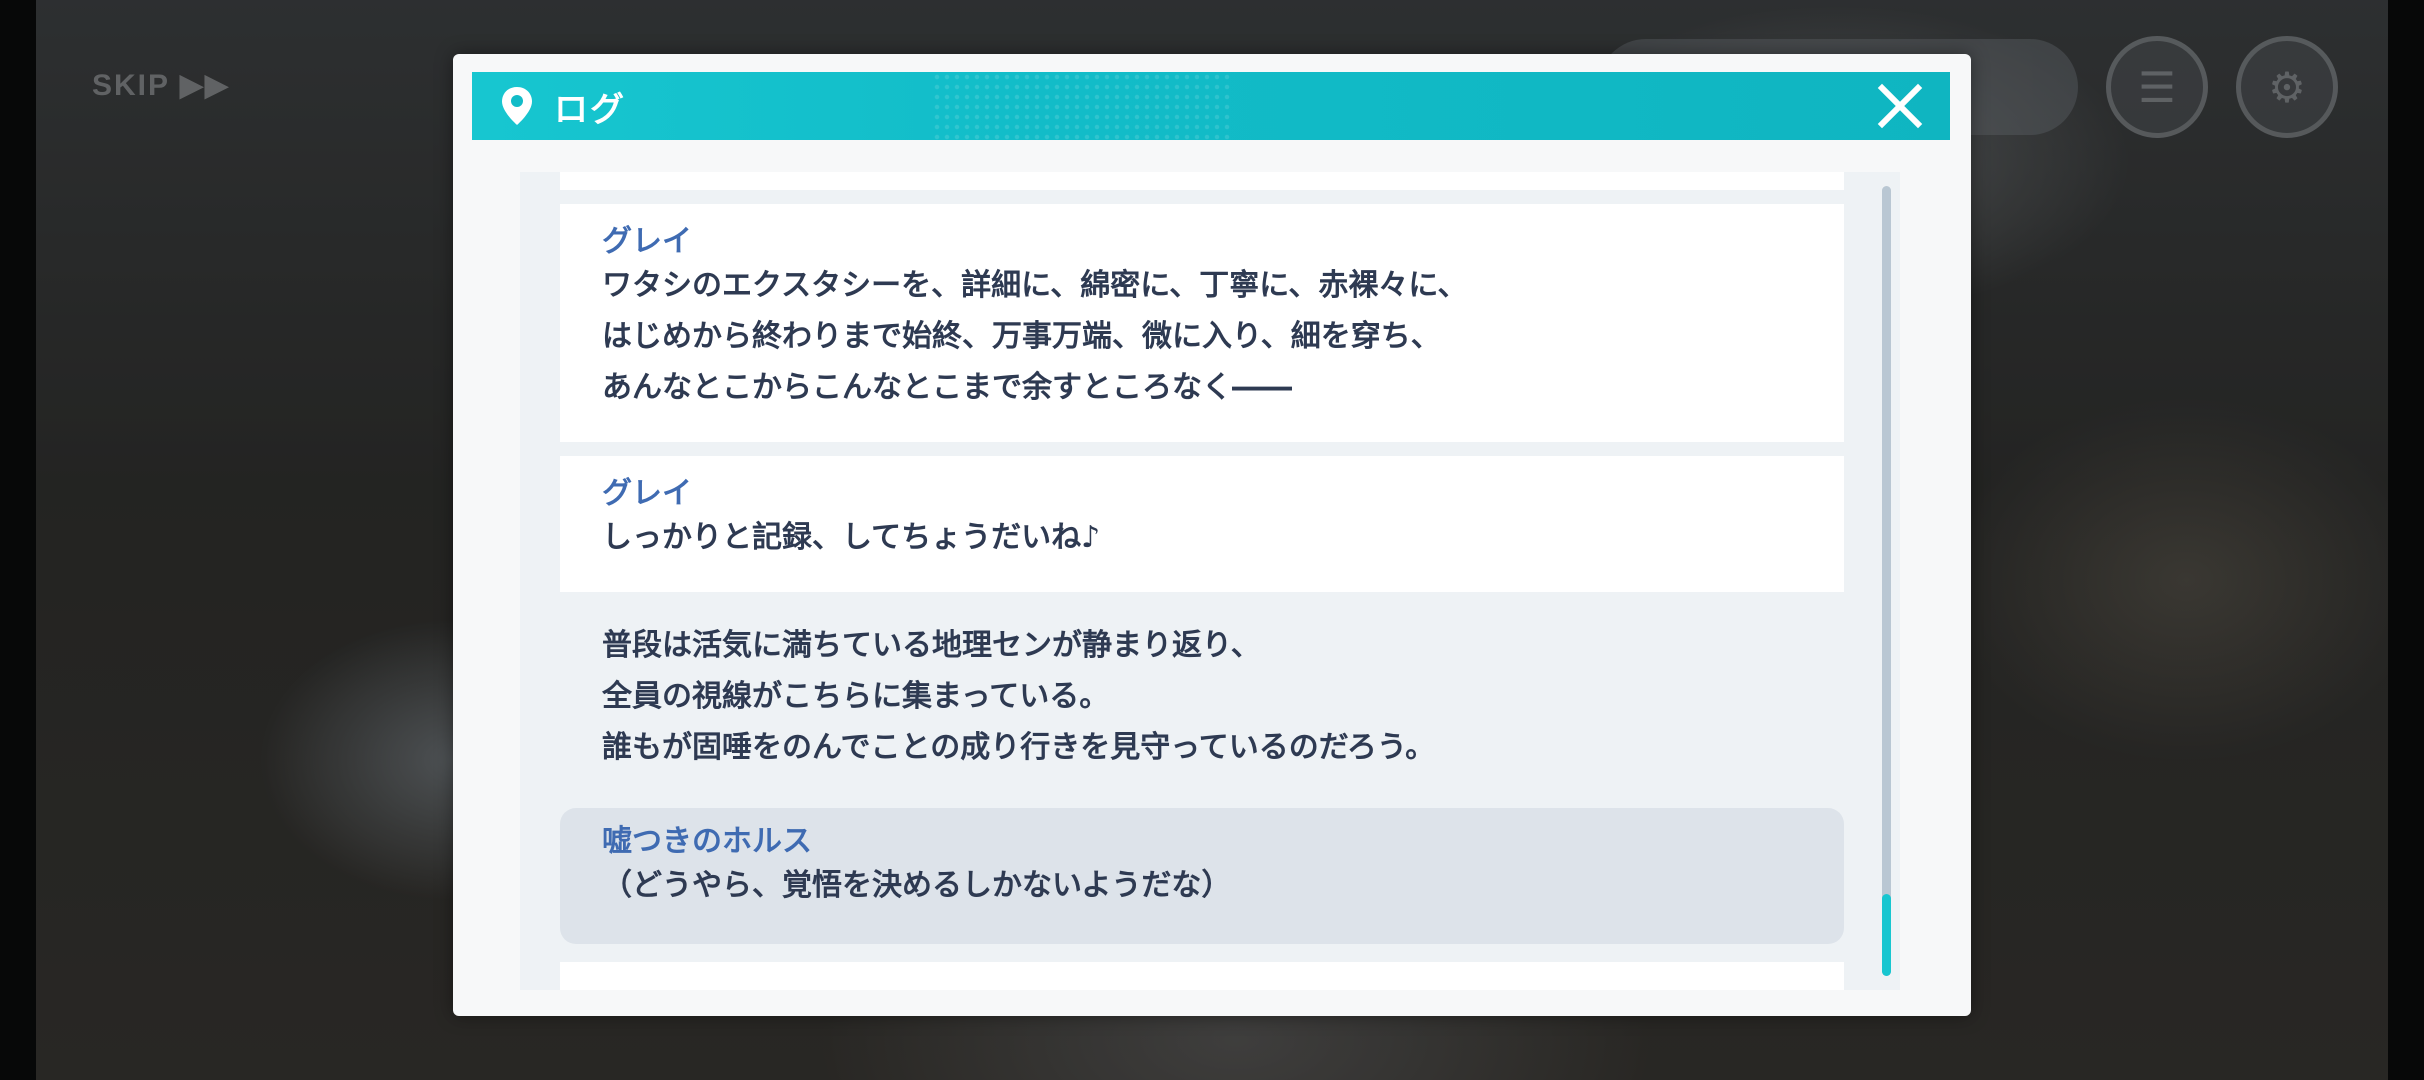 The image size is (2424, 1080). I want to click on narration-line: 誰もが固唾をのんでことの成り行きを見守っているのだろう。, so click(1019, 747).